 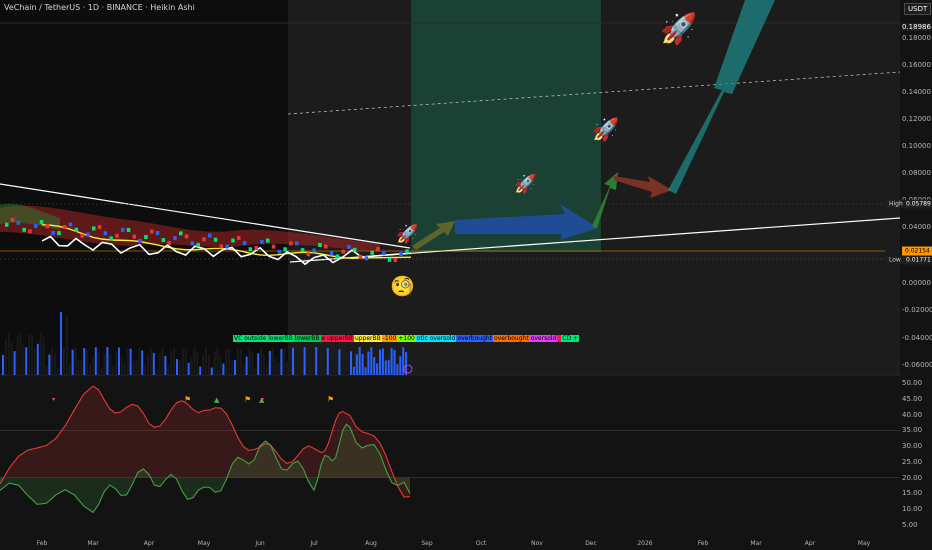 What do you see at coordinates (466, 544) in the screenshot?
I see `time-axis` at bounding box center [466, 544].